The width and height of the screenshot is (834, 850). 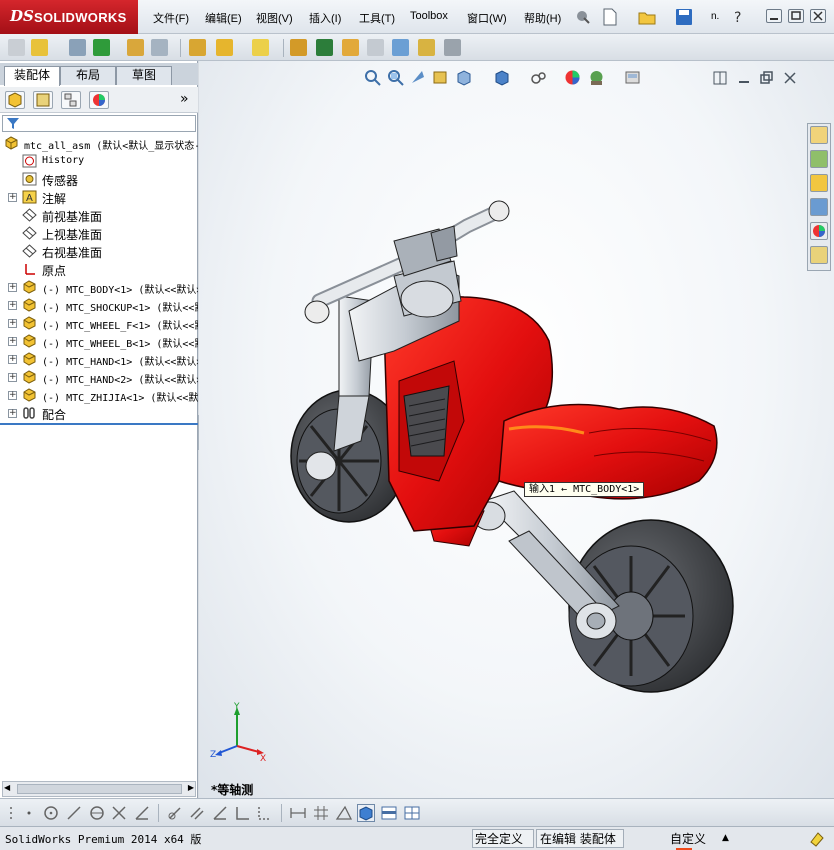 What do you see at coordinates (51, 813) in the screenshot?
I see `circle-icon` at bounding box center [51, 813].